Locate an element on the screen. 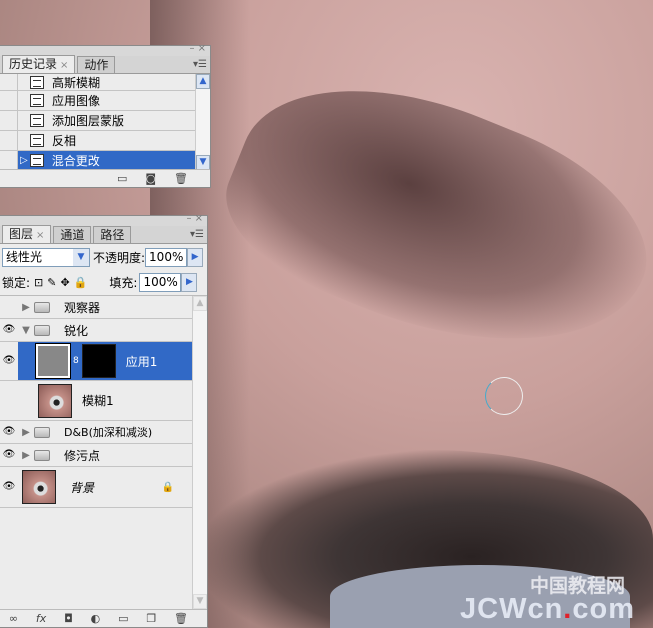  mask-icon: ◘ is located at coordinates (68, 619).